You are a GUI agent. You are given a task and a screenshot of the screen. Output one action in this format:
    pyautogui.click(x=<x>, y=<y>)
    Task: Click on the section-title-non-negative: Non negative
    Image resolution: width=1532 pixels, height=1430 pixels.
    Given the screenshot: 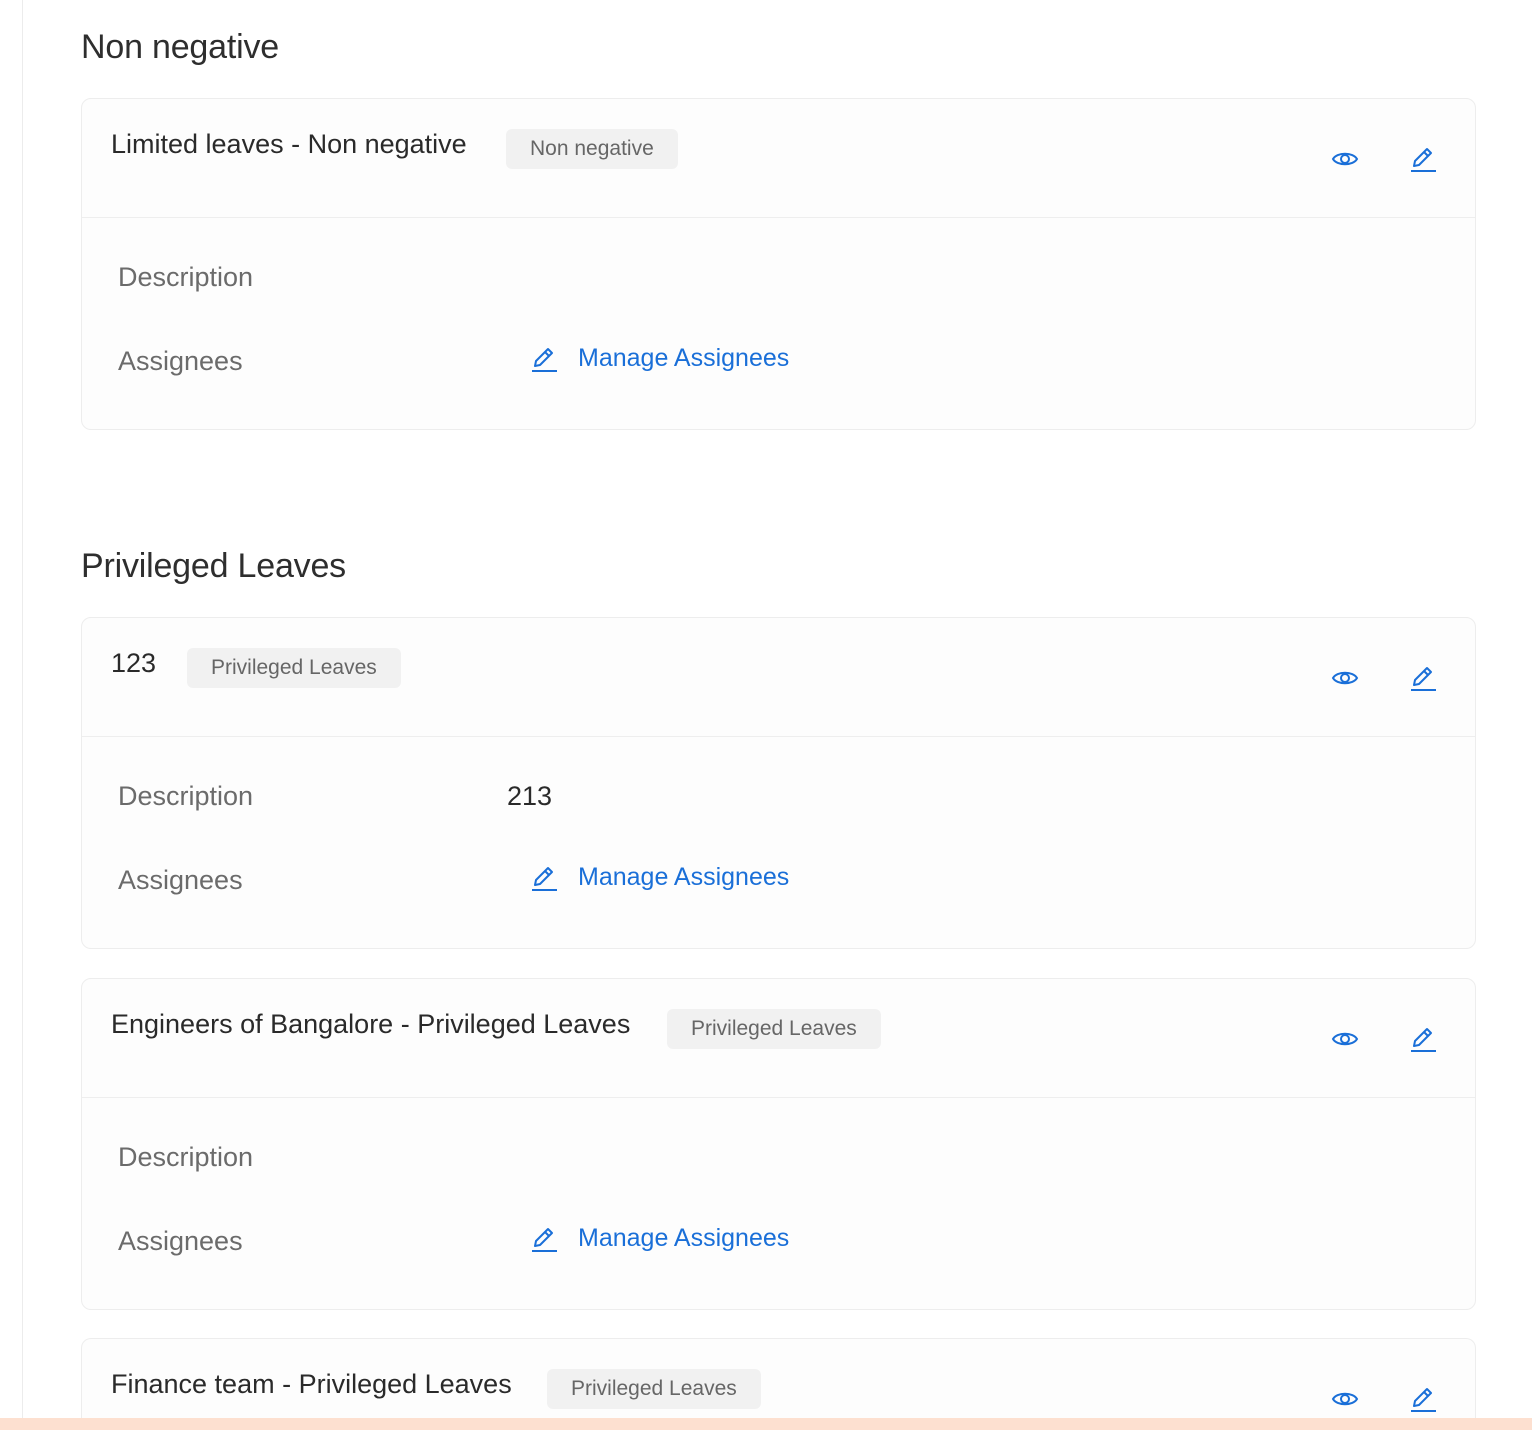 What is the action you would take?
    pyautogui.click(x=180, y=47)
    